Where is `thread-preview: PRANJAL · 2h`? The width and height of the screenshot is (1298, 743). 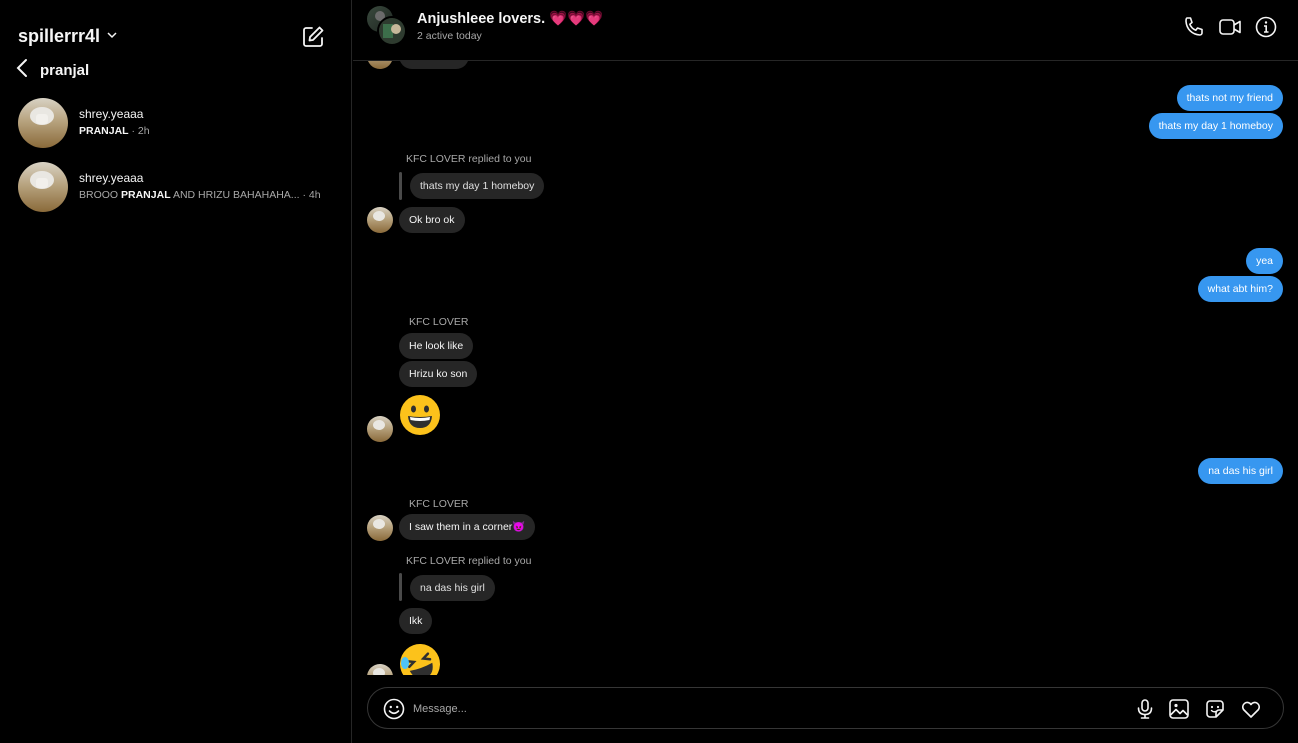 thread-preview: PRANJAL · 2h is located at coordinates (114, 131).